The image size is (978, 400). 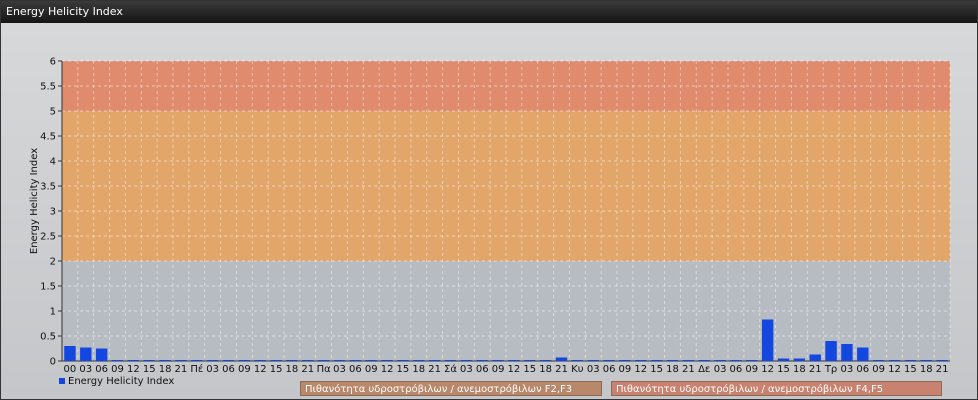 What do you see at coordinates (489, 12) in the screenshot?
I see `window-title: Energy Helicity Index` at bounding box center [489, 12].